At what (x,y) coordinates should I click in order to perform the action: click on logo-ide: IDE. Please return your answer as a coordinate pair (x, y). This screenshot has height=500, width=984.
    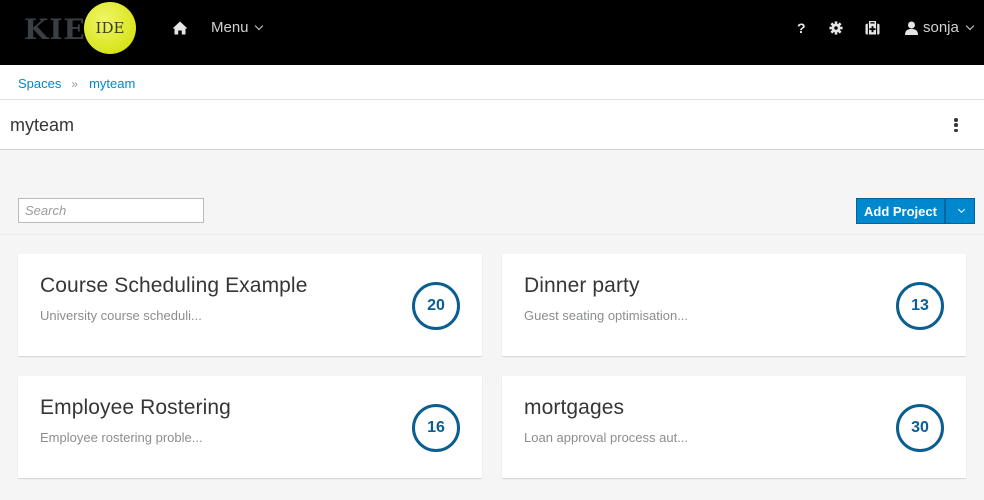
    Looking at the image, I should click on (110, 28).